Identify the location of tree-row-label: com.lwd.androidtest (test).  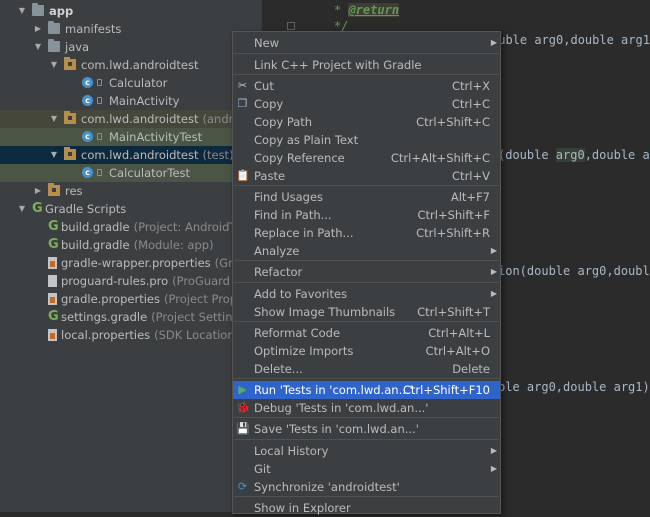
(157, 155).